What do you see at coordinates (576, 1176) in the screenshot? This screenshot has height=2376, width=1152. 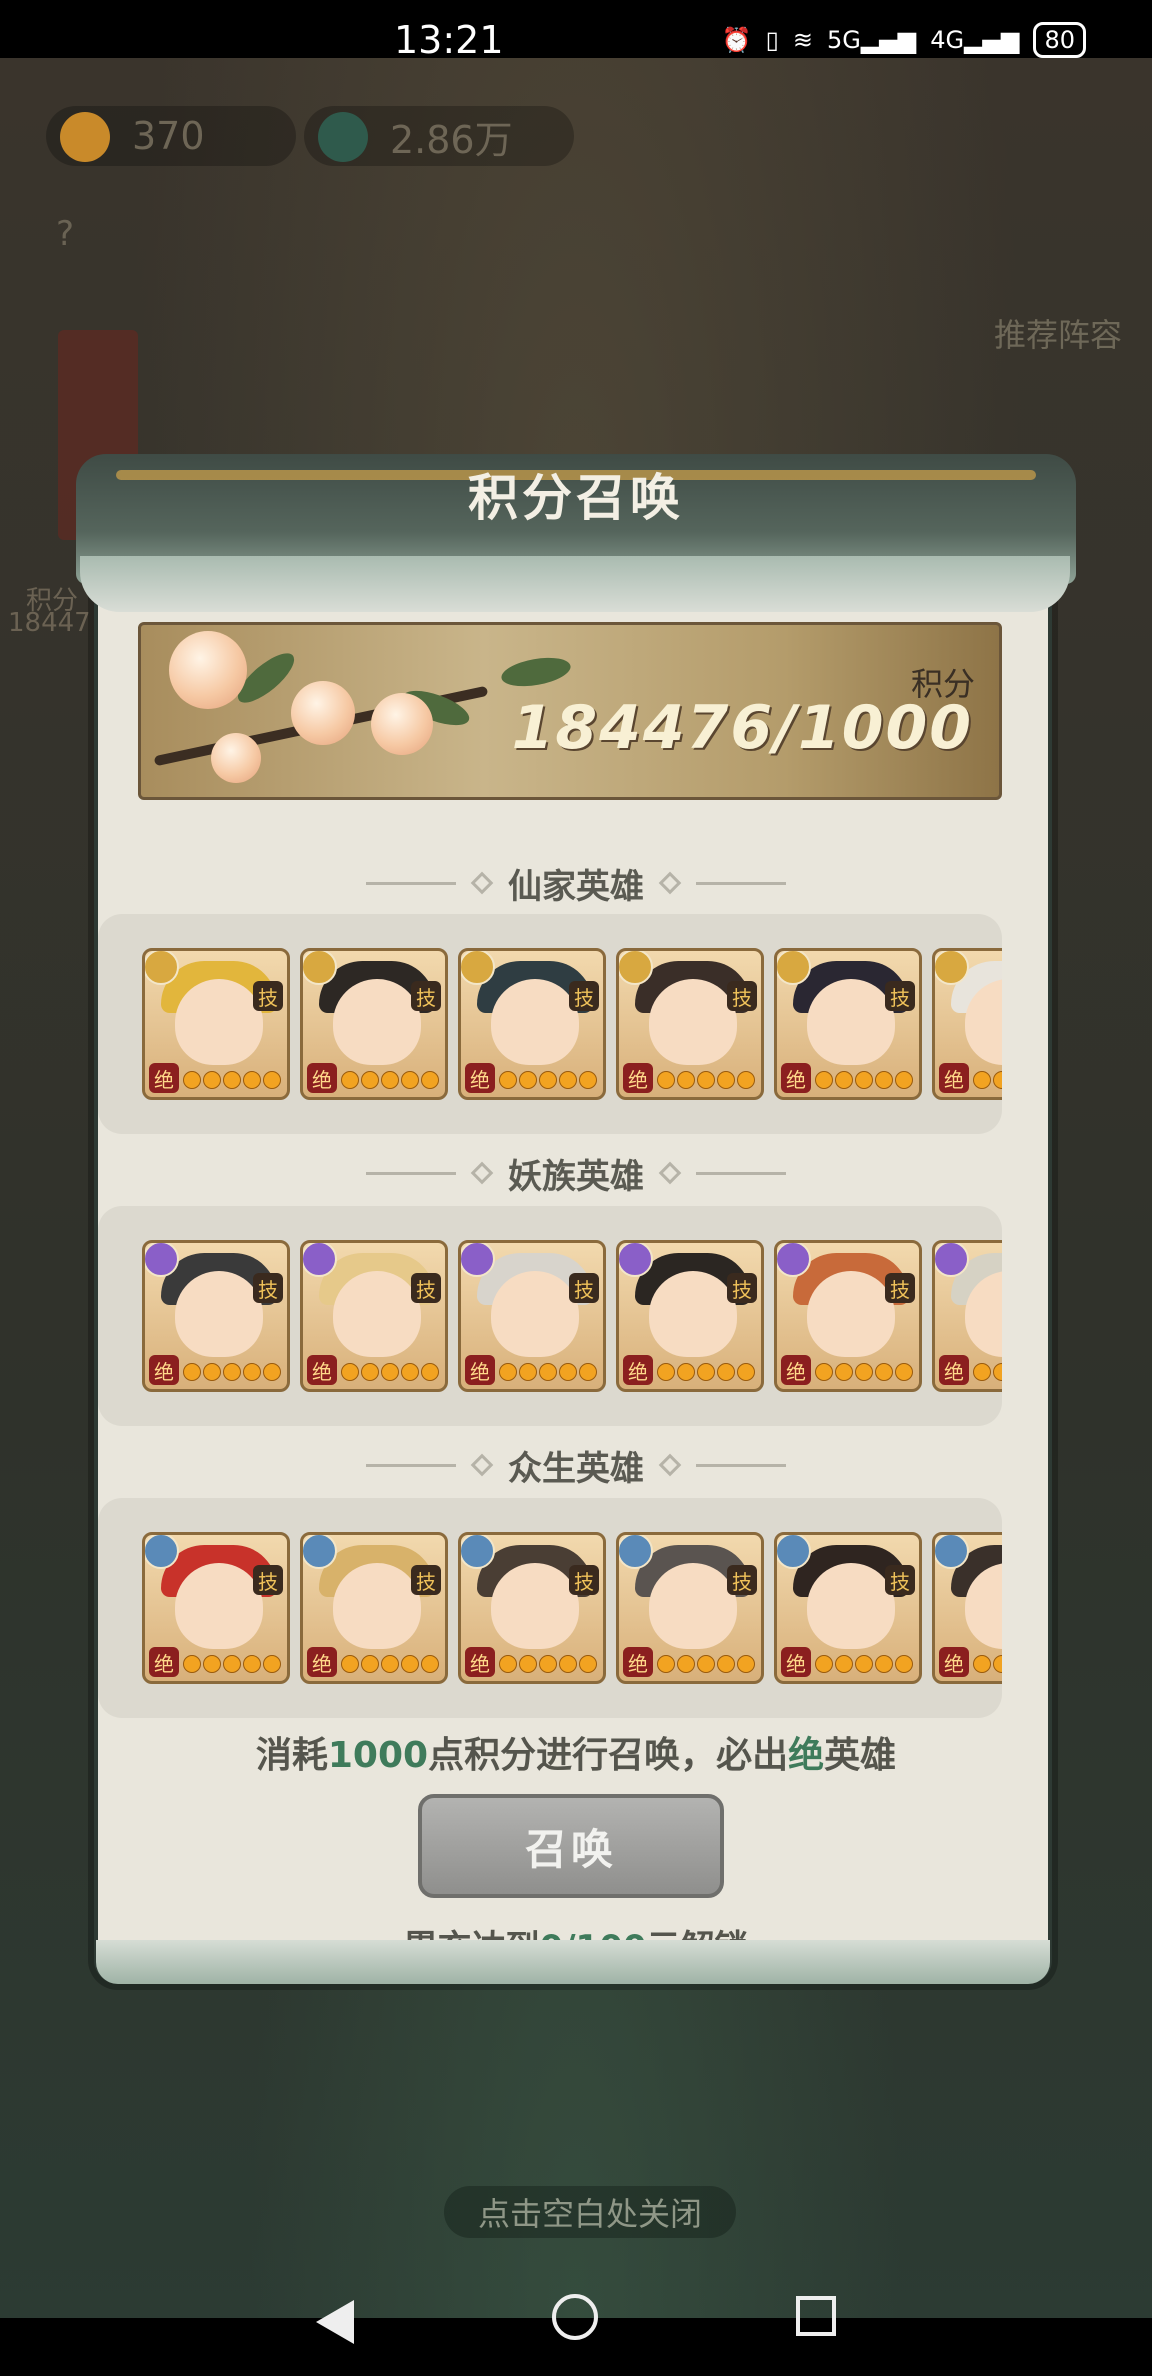 I see `category-label: 妖族英雄` at bounding box center [576, 1176].